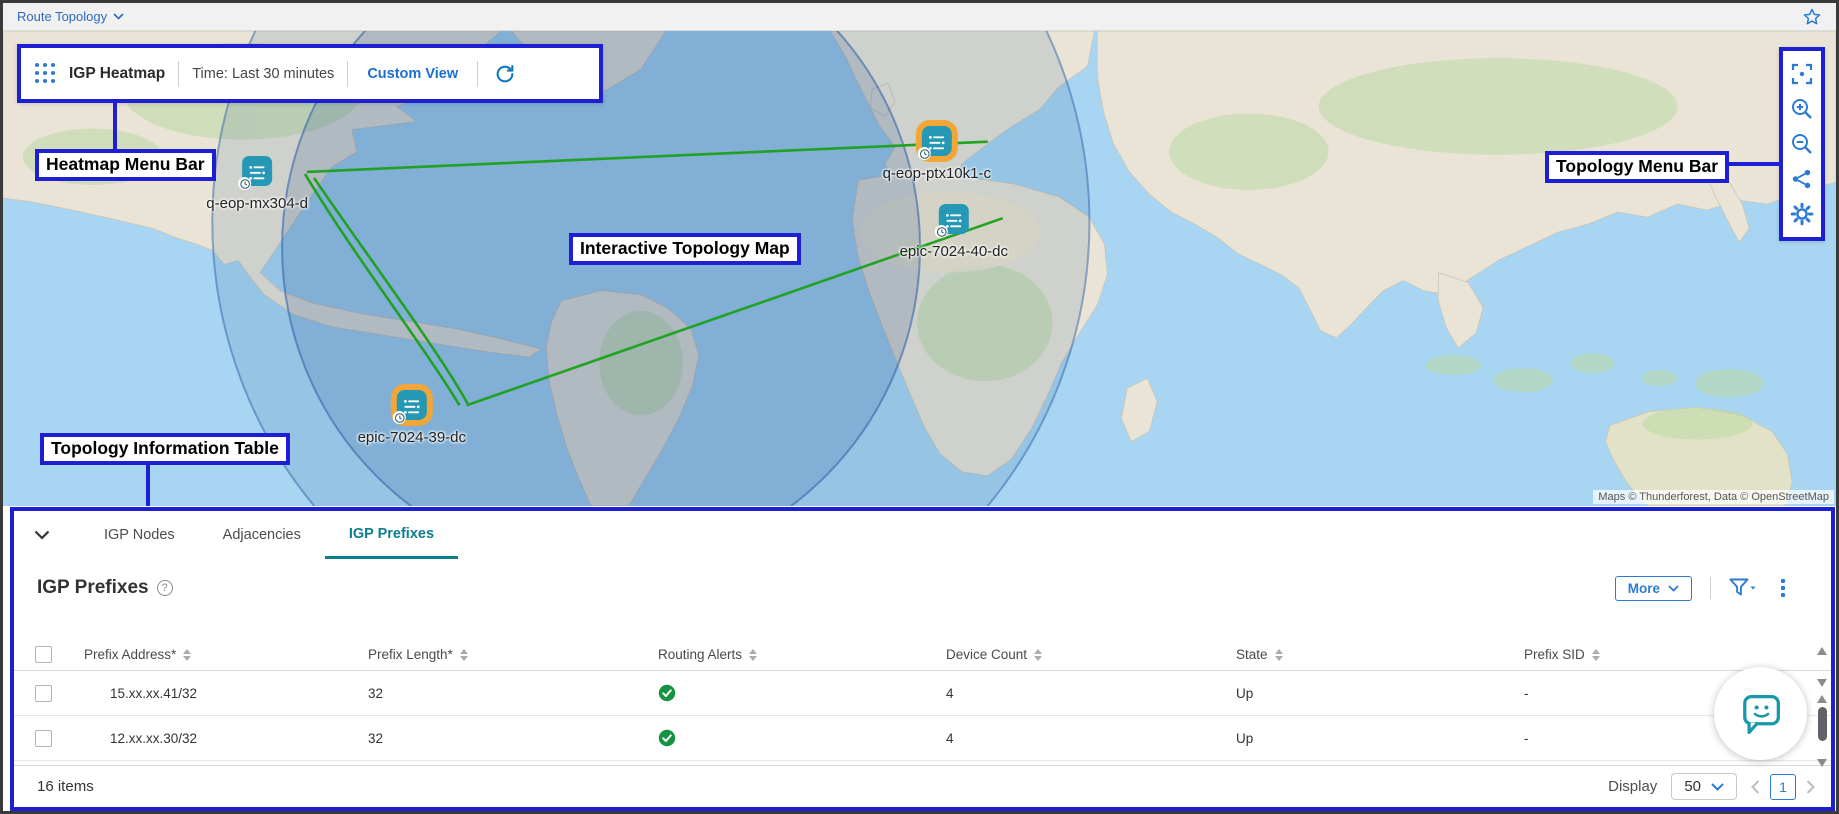 The width and height of the screenshot is (1839, 814). I want to click on share-icon, so click(1802, 179).